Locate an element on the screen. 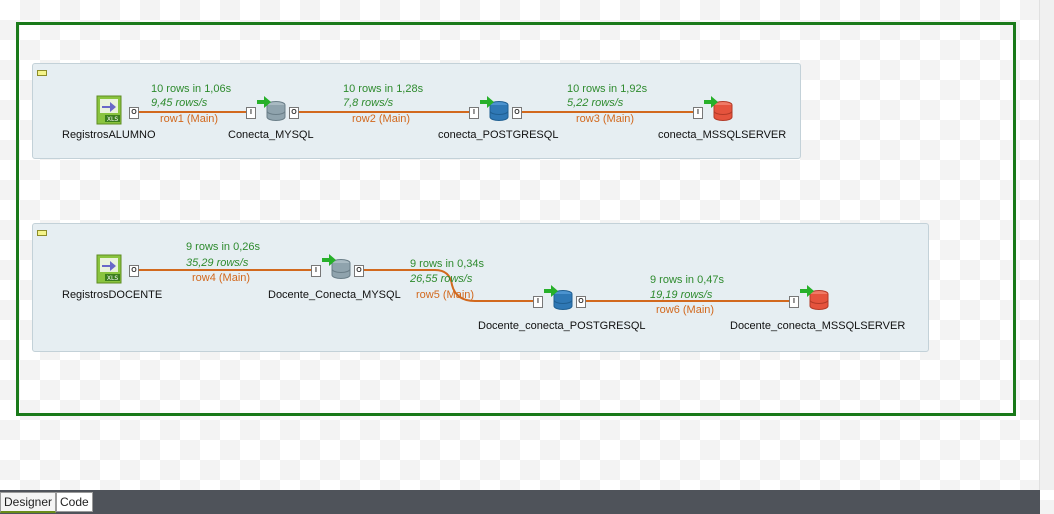 Image resolution: width=1054 pixels, height=514 pixels. component-label: Docente_Conecta_MYSQL is located at coordinates (334, 295).